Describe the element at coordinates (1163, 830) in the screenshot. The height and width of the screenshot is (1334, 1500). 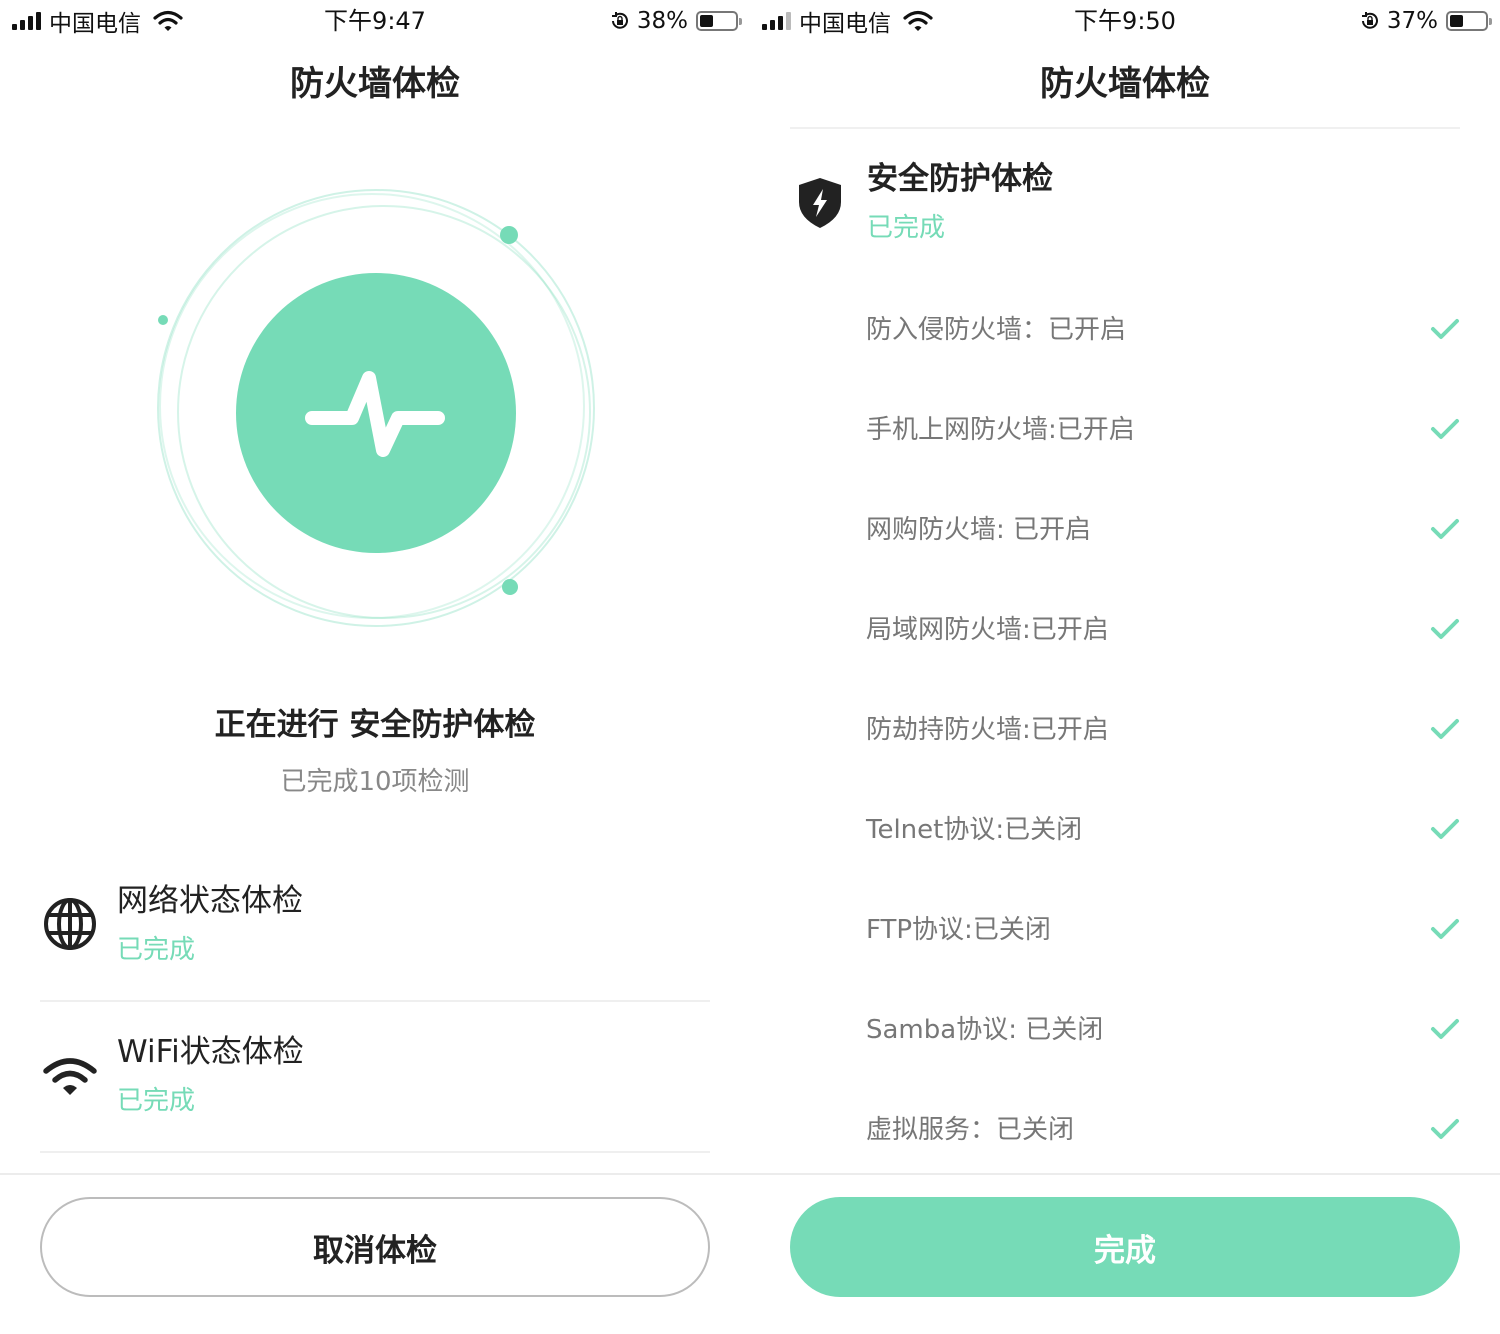
I see `list-item: Telnet协议:已关闭` at that location.